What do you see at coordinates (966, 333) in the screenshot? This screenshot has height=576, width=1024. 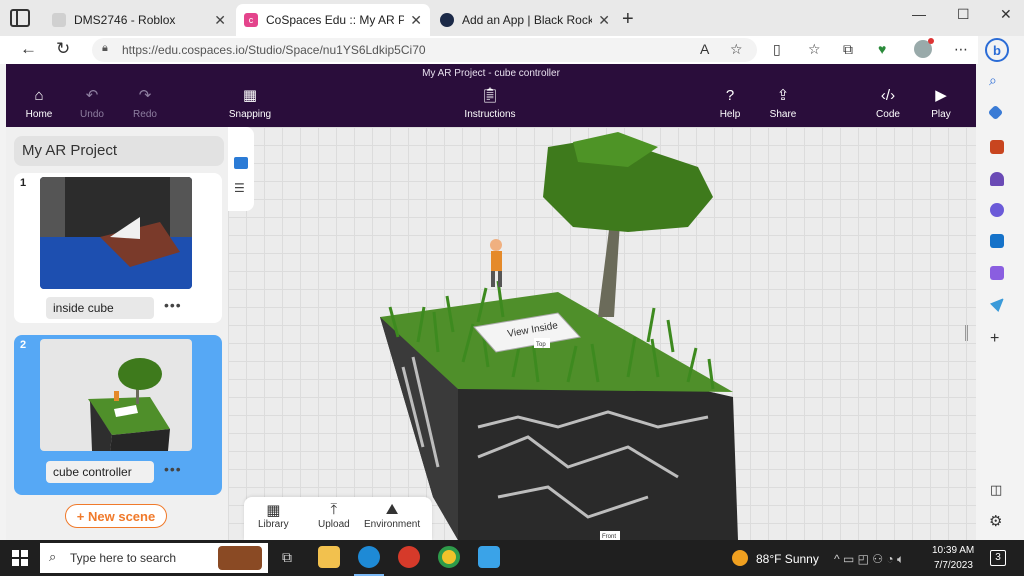 I see `resize-handle` at bounding box center [966, 333].